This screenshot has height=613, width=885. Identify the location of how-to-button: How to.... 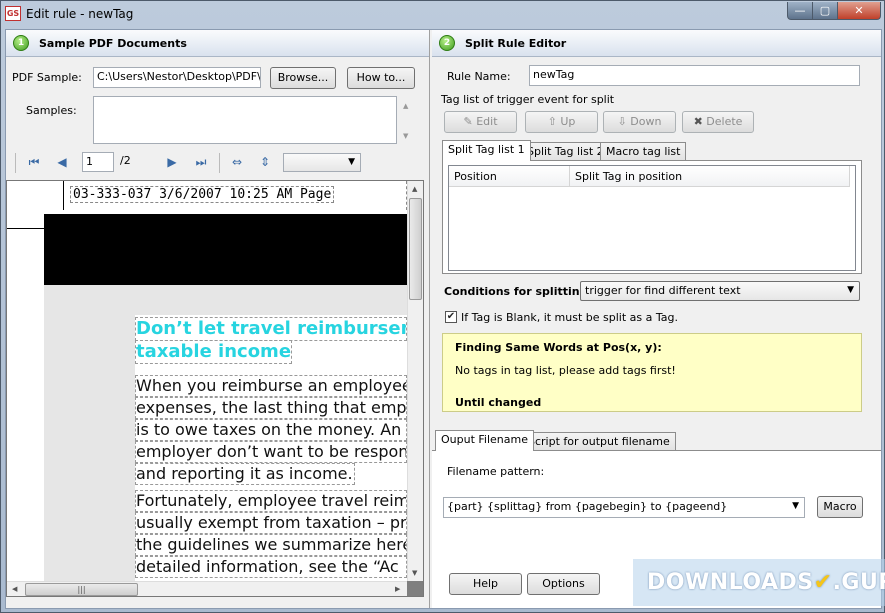
(381, 78).